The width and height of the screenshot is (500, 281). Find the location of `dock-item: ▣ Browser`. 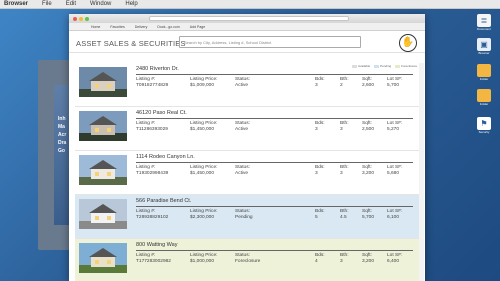

dock-item: ▣ Browser is located at coordinates (484, 47).